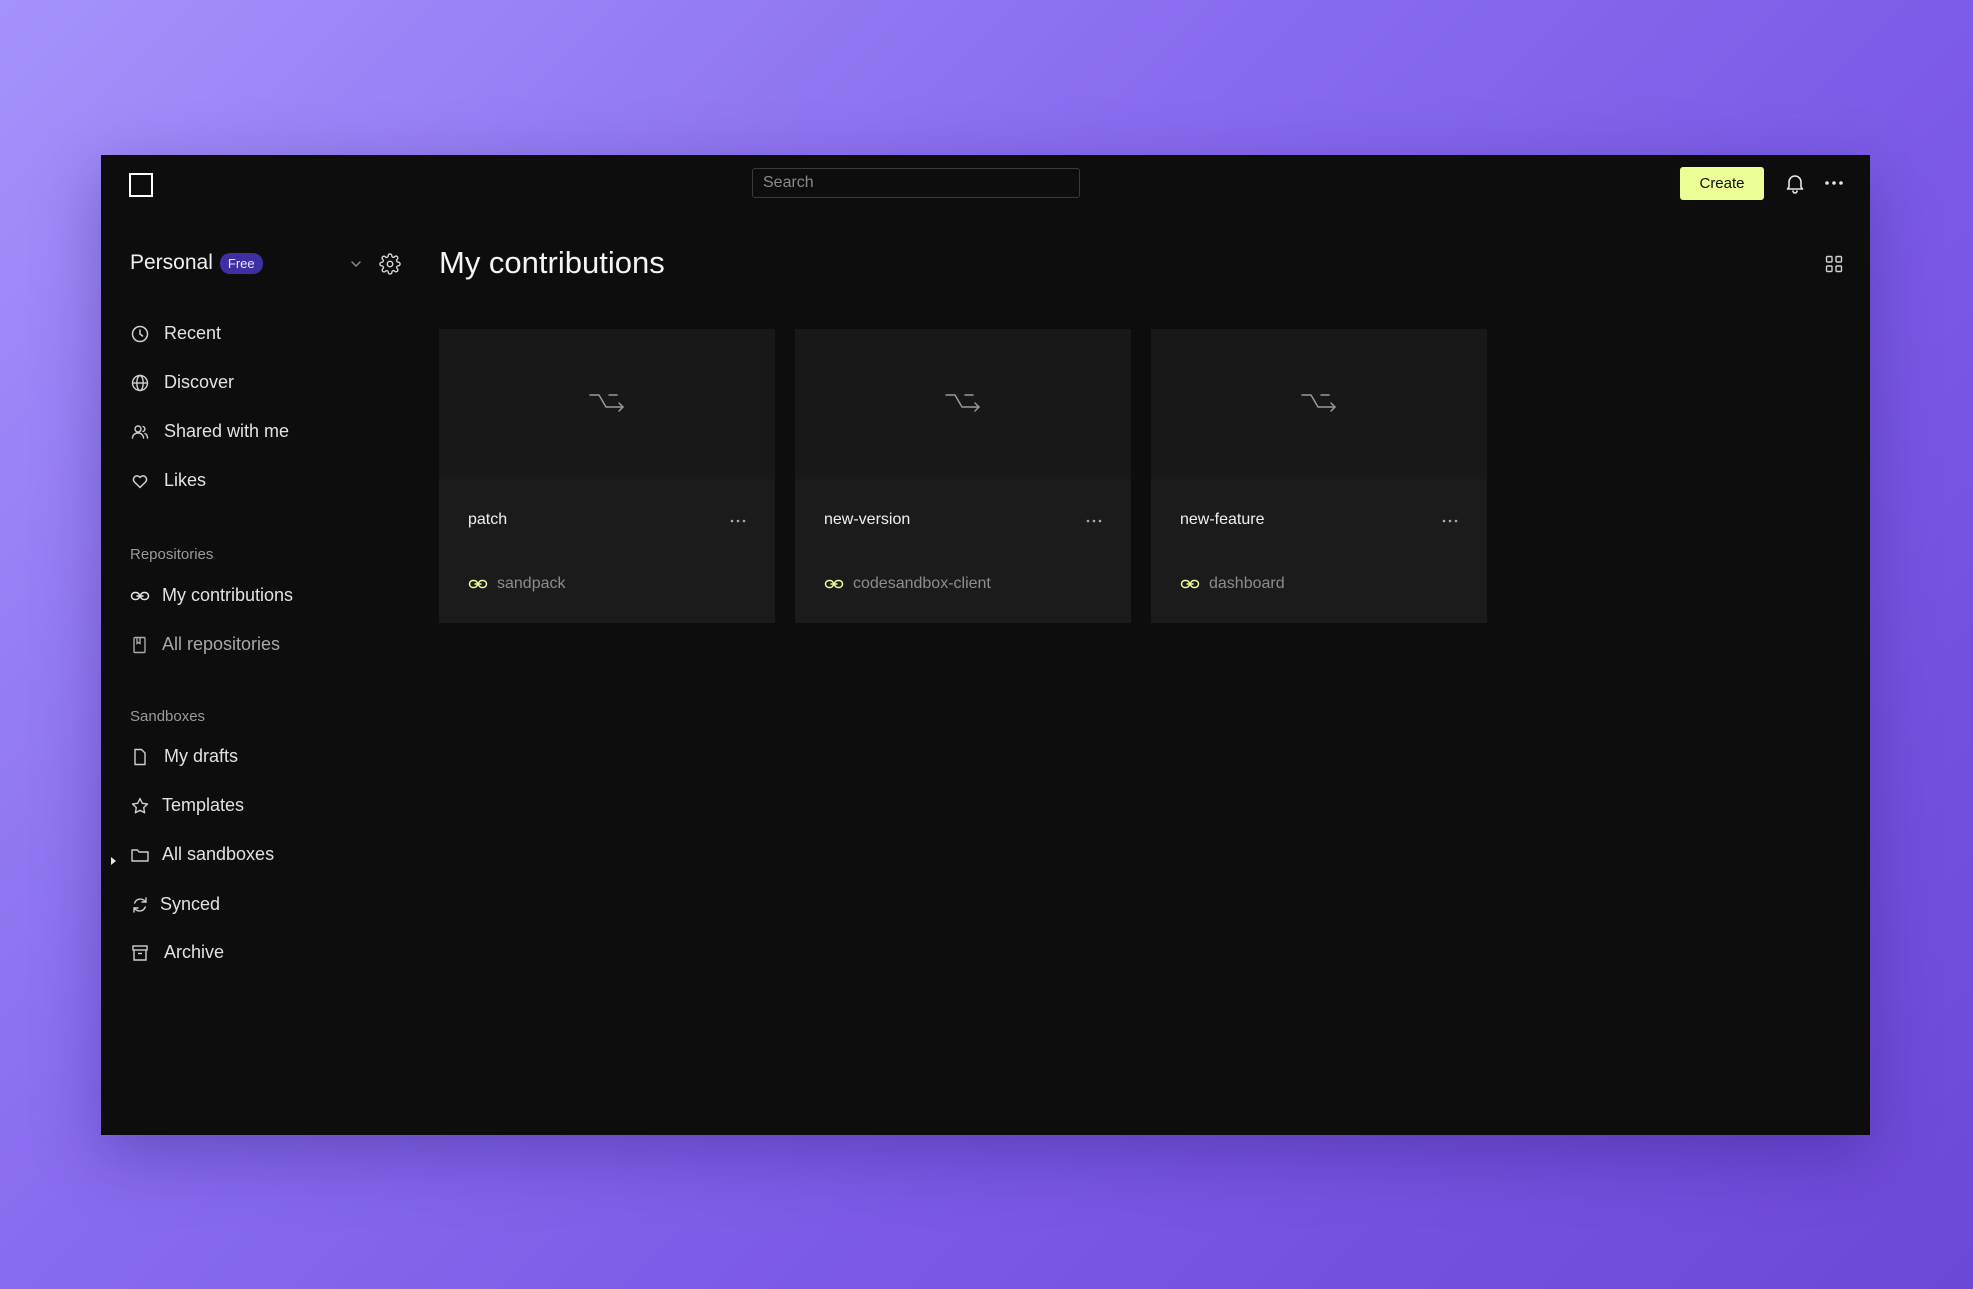 This screenshot has width=1973, height=1289. Describe the element at coordinates (922, 583) in the screenshot. I see `card-repo-name: codesandbox-client` at that location.